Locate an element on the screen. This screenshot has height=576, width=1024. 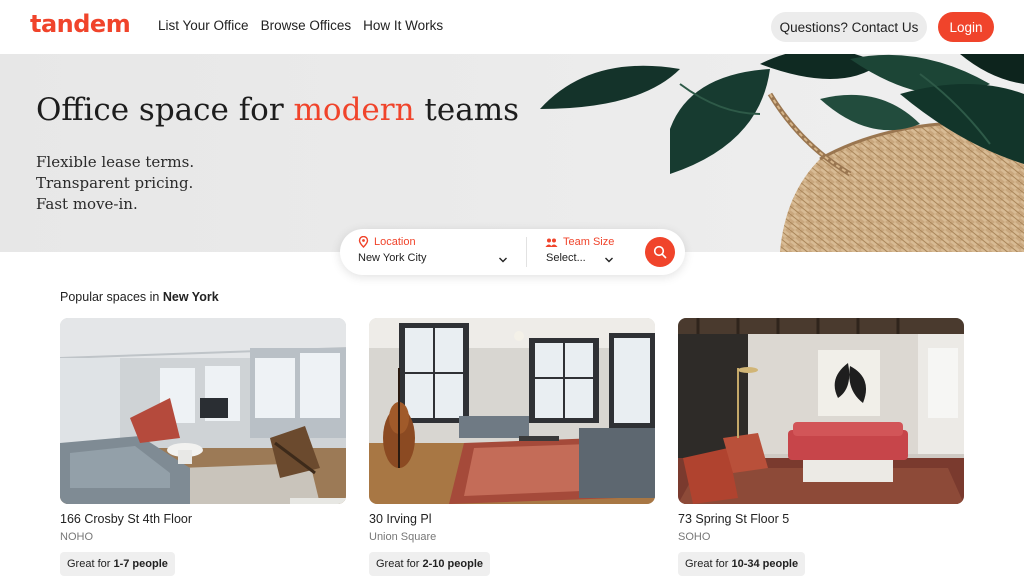
listing-title: 73 Spring St Floor 5 is located at coordinates (733, 519).